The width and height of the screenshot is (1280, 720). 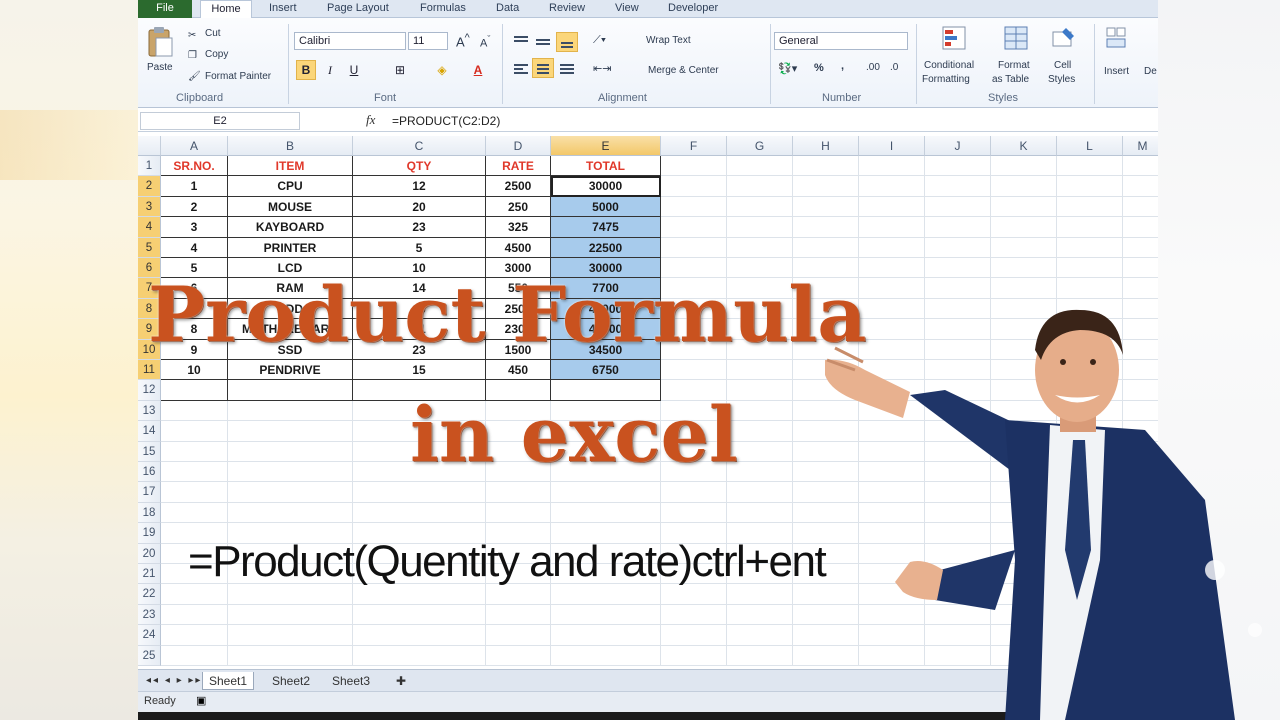 I want to click on table-cell: 23, so click(x=419, y=227).